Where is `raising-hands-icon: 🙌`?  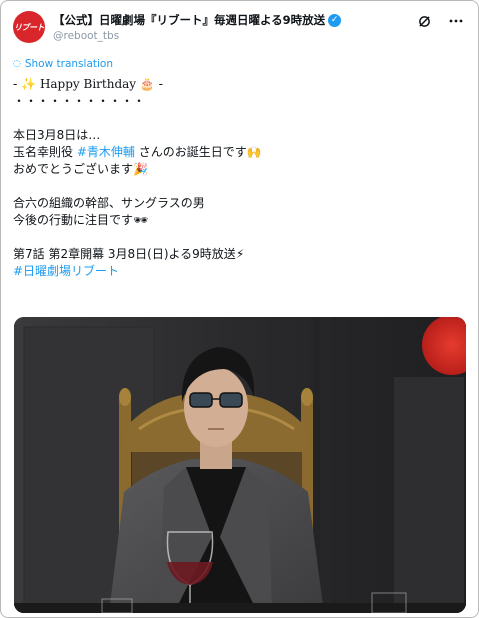 raising-hands-icon: 🙌 is located at coordinates (254, 152).